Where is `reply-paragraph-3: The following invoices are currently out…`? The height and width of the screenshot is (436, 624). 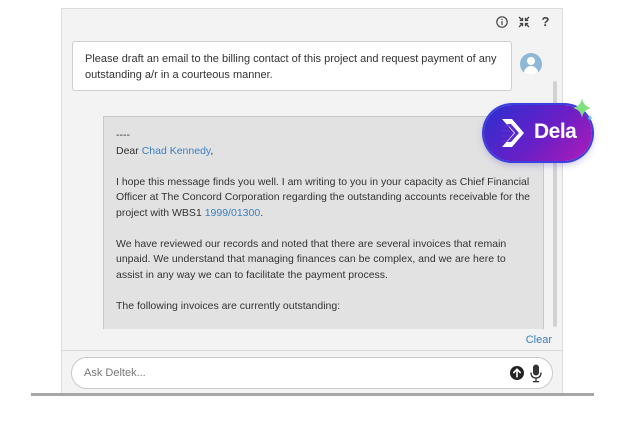 reply-paragraph-3: The following invoices are currently out… is located at coordinates (228, 305).